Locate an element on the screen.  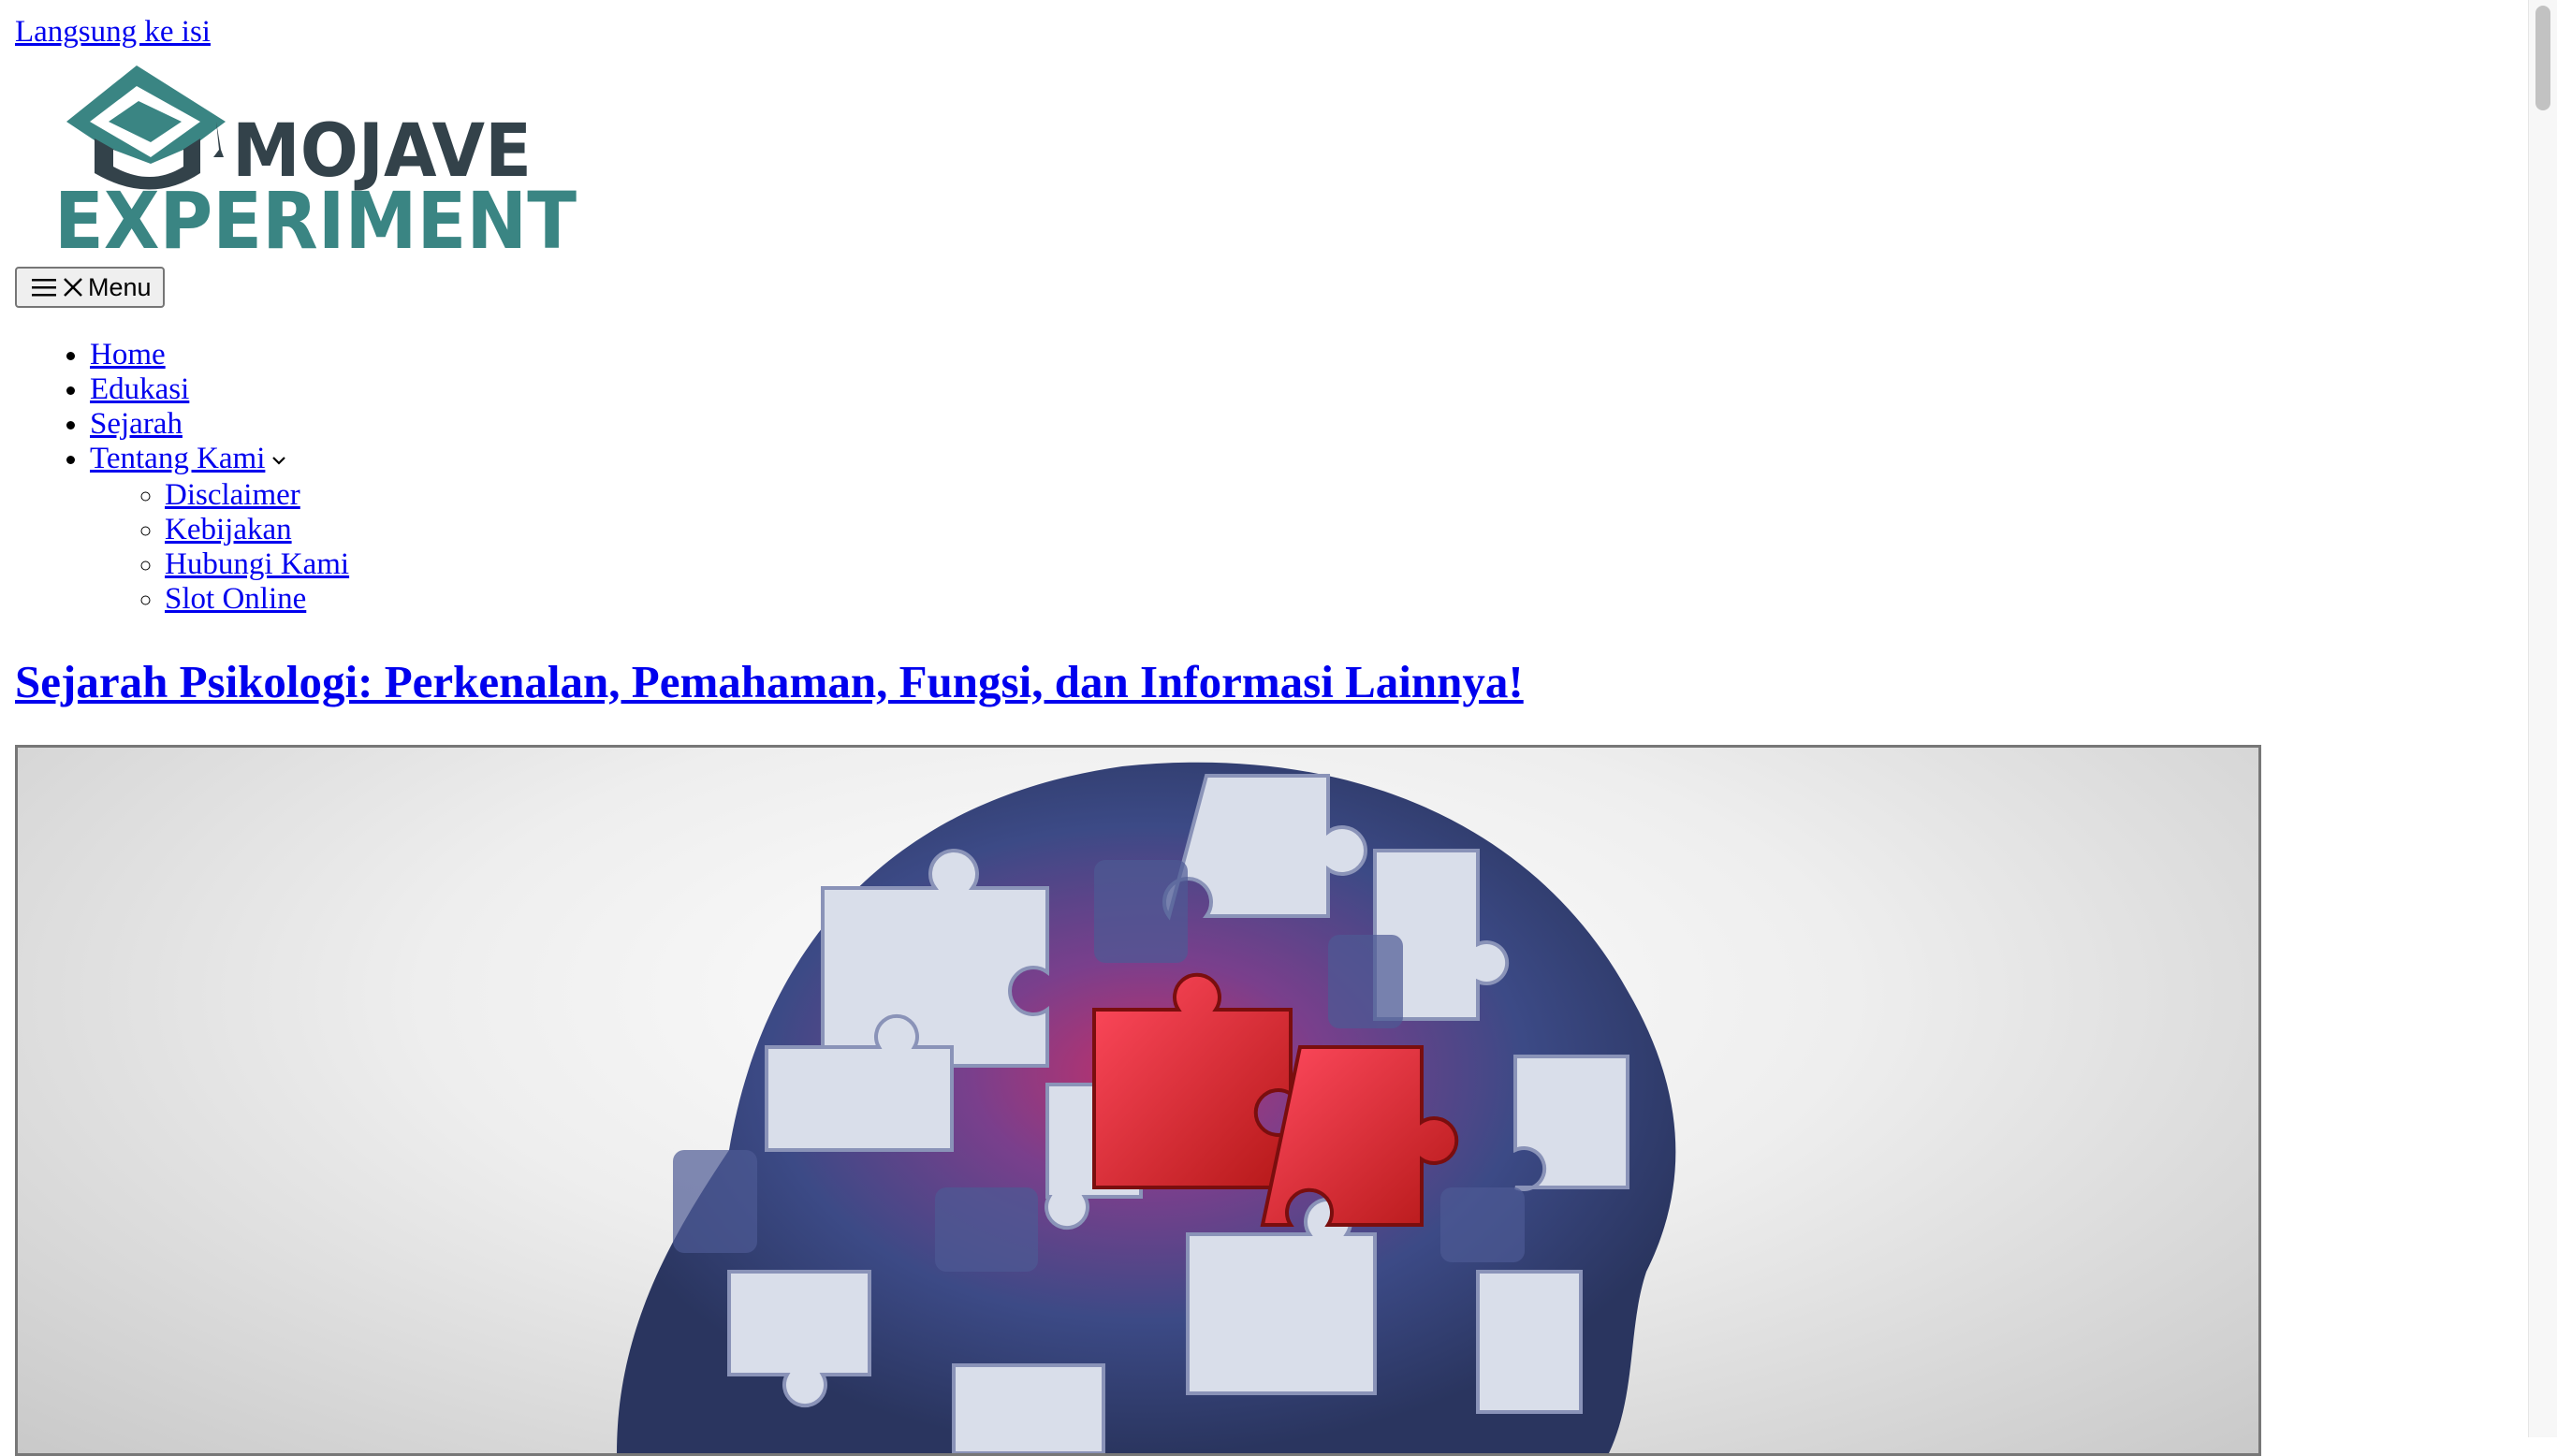
submenu-item-hubungi-kami: Hubungi Kami is located at coordinates (257, 565).